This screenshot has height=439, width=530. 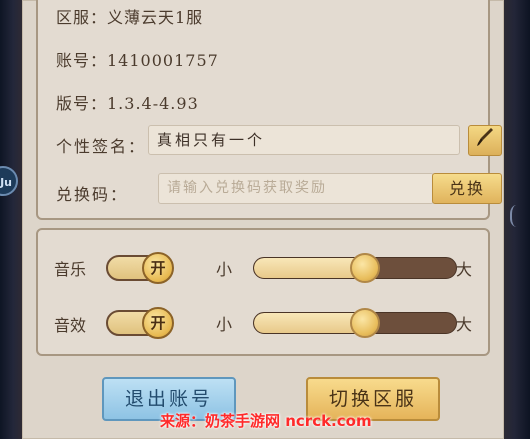 I want to click on side-handle, so click(x=518, y=216).